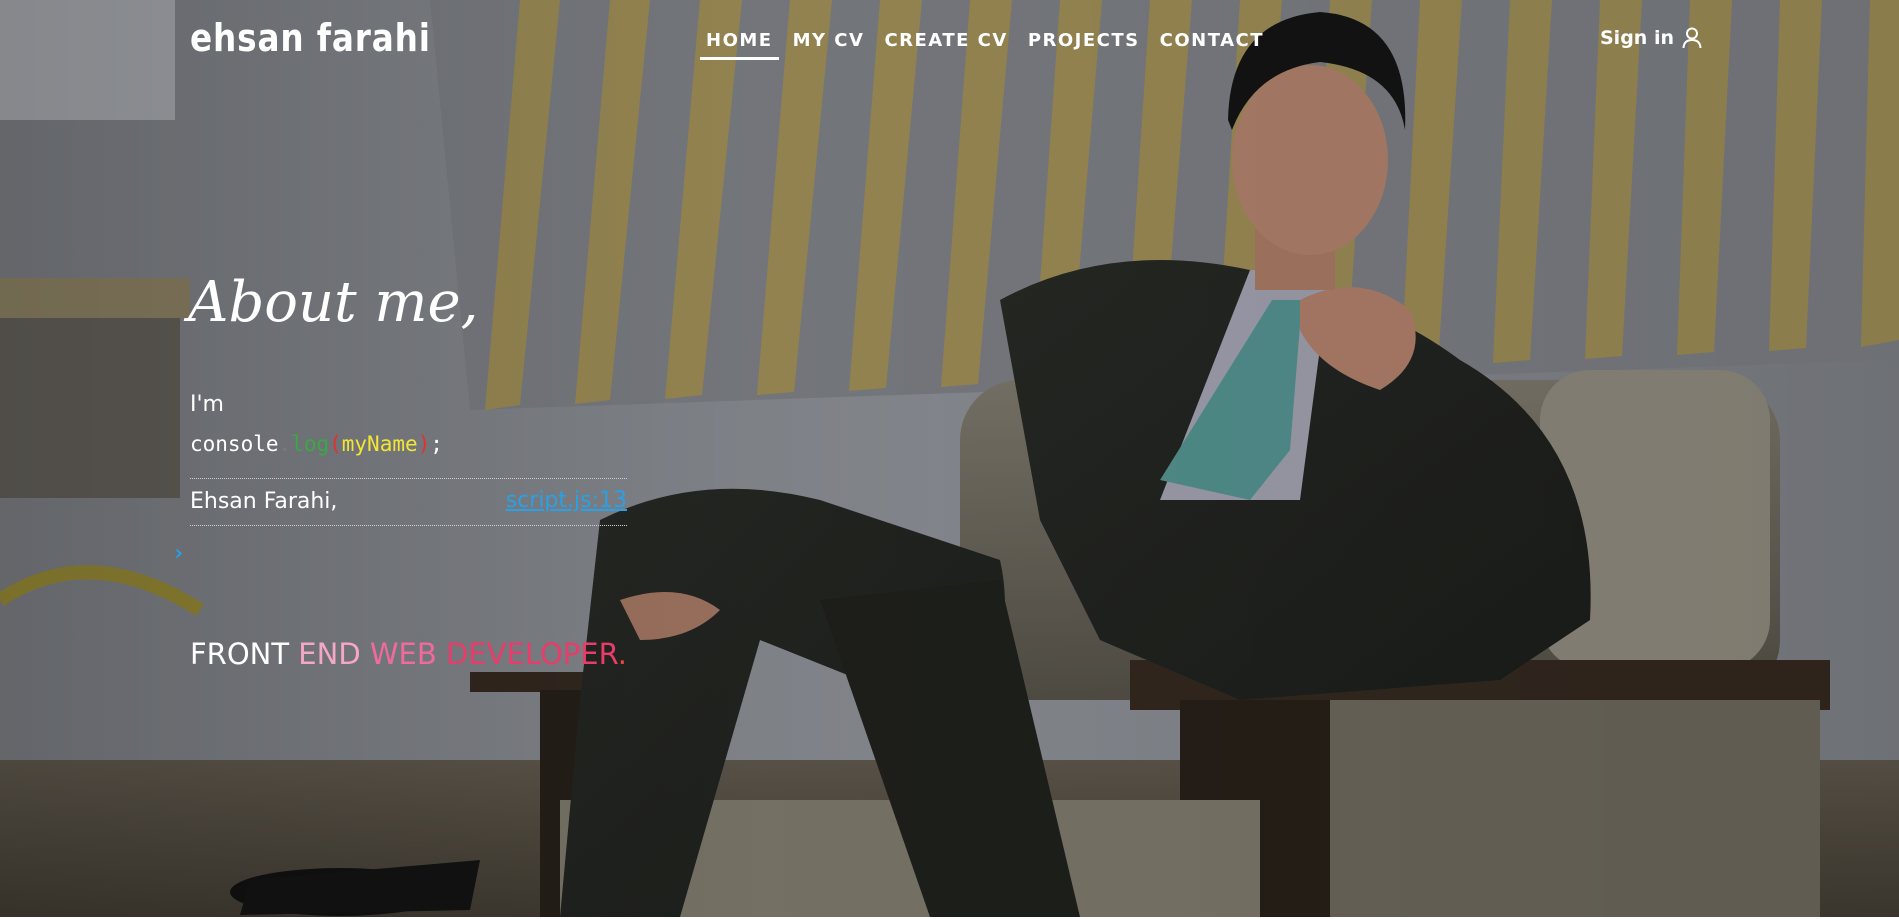 The height and width of the screenshot is (919, 1899). What do you see at coordinates (1637, 38) in the screenshot?
I see `sign-in-label: Sign in` at bounding box center [1637, 38].